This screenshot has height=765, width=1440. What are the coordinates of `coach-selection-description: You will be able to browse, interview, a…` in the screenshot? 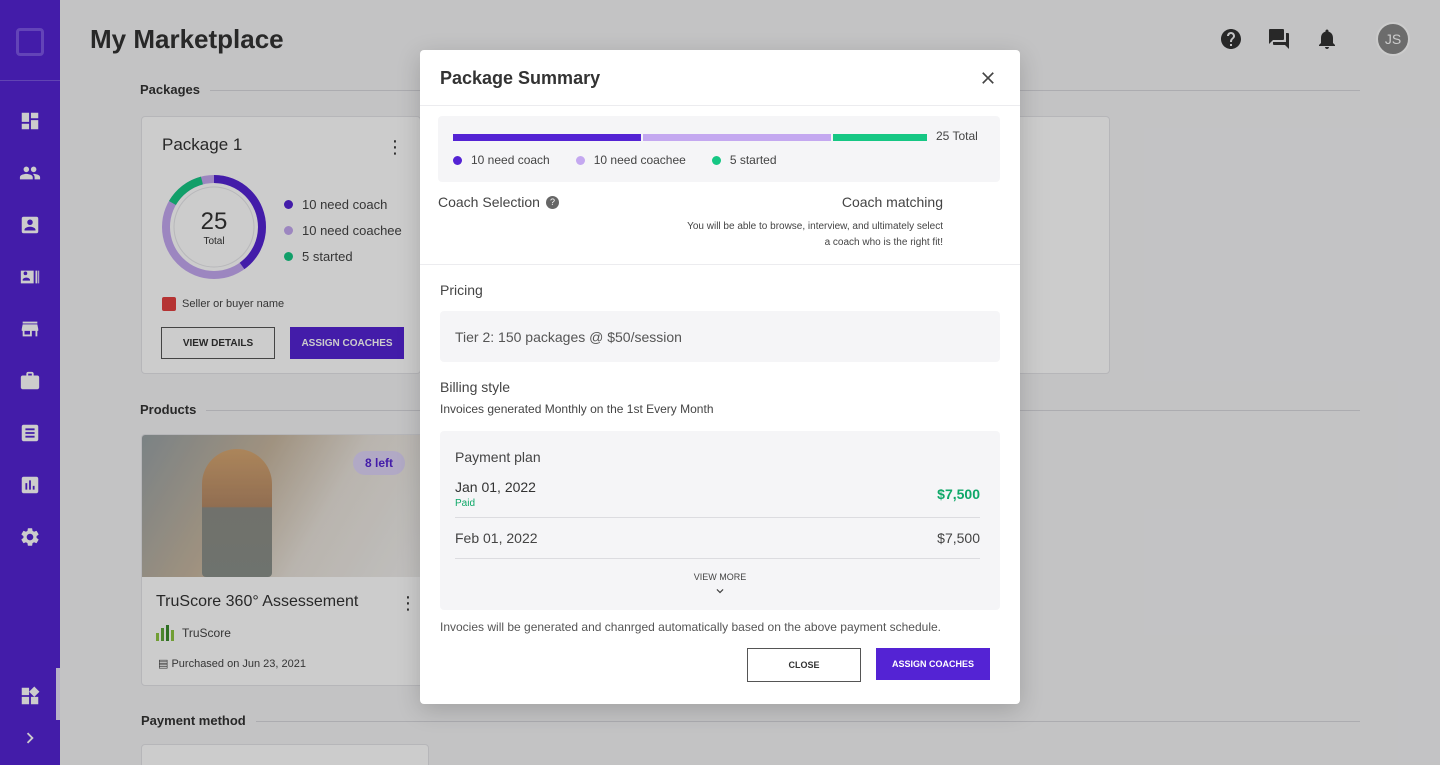 It's located at (815, 234).